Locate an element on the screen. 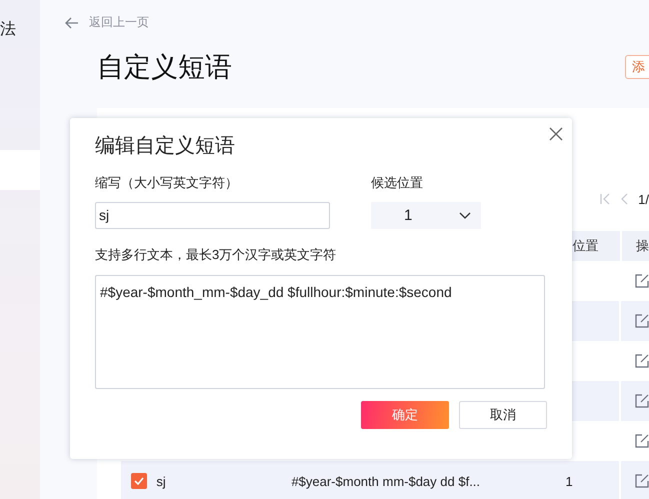 The image size is (649, 499). field-label: 支持多行文本，最长3万个汉字或英文字符 is located at coordinates (216, 255).